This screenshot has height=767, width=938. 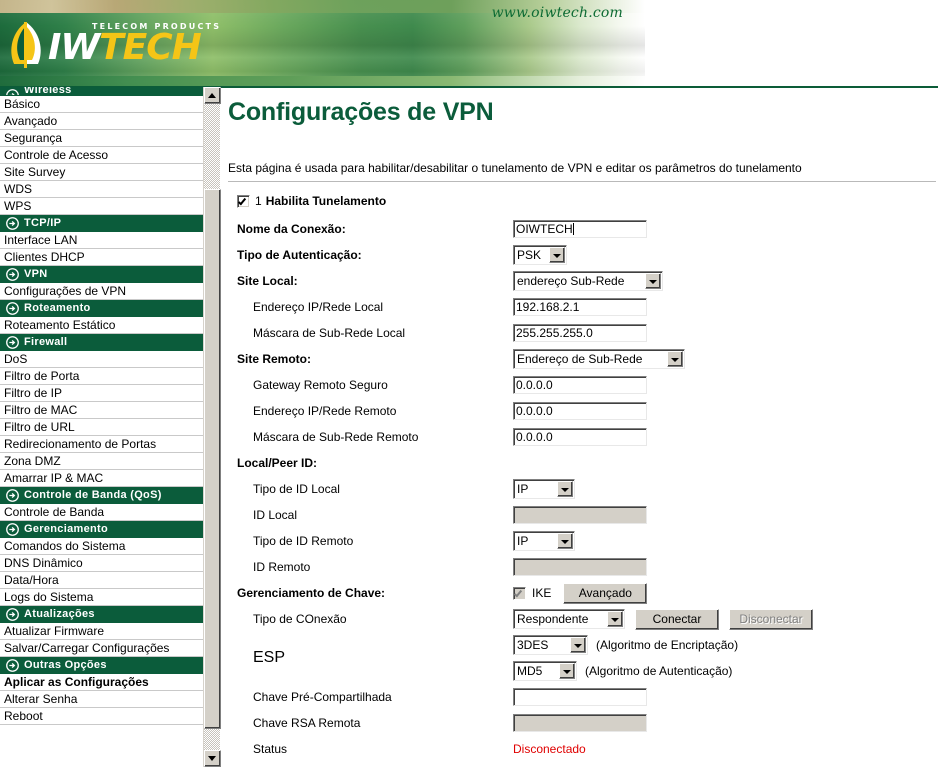 I want to click on sidebar-item-logs-do-sistema: Logs do Sistema, so click(x=101, y=597).